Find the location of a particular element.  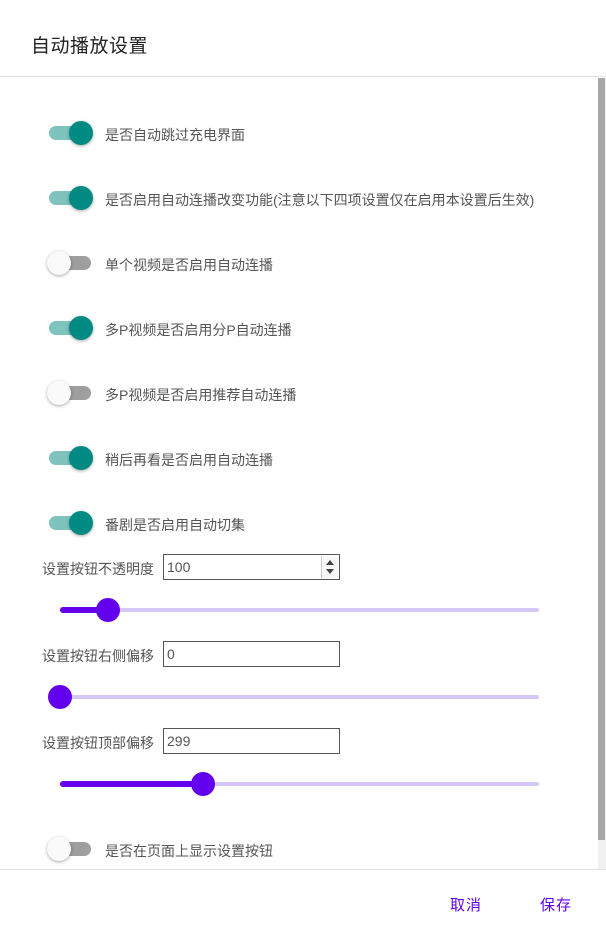

spin-up-icon is located at coordinates (330, 562).